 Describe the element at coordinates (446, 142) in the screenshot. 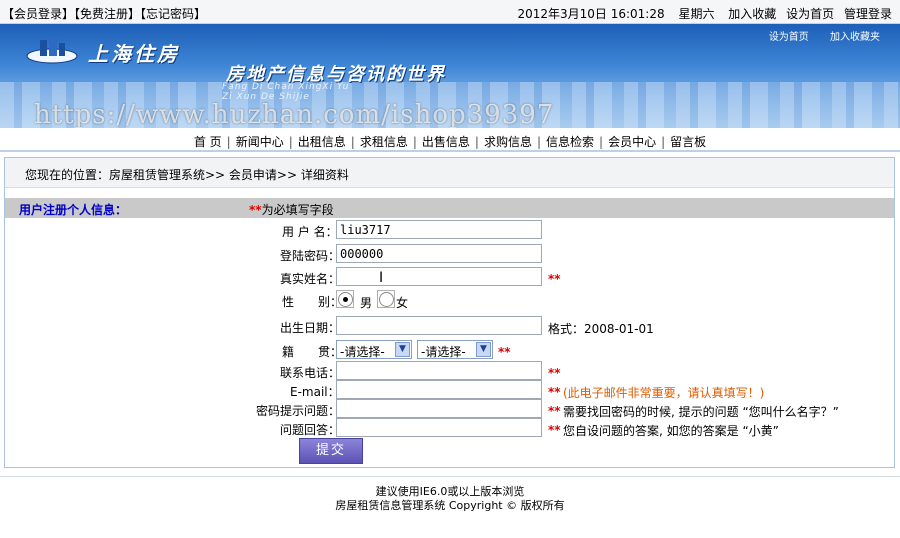

I see `nav-for-sale: 出售信息` at that location.